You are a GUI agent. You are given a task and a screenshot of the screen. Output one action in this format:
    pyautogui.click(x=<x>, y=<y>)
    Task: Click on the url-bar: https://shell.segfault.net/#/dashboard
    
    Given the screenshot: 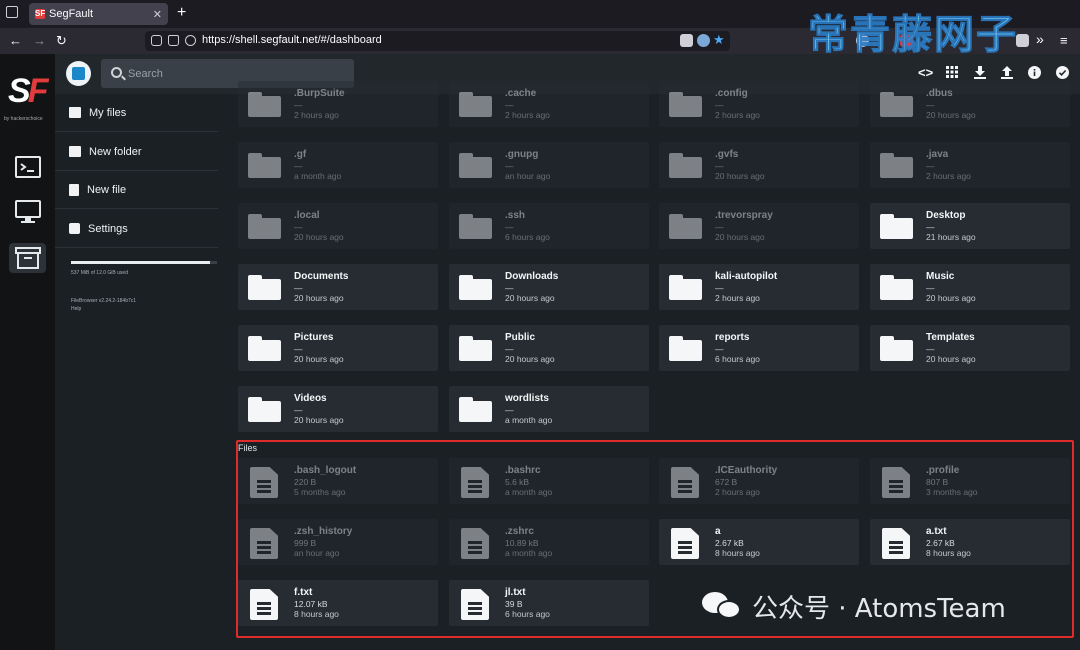 What is the action you would take?
    pyautogui.click(x=437, y=41)
    